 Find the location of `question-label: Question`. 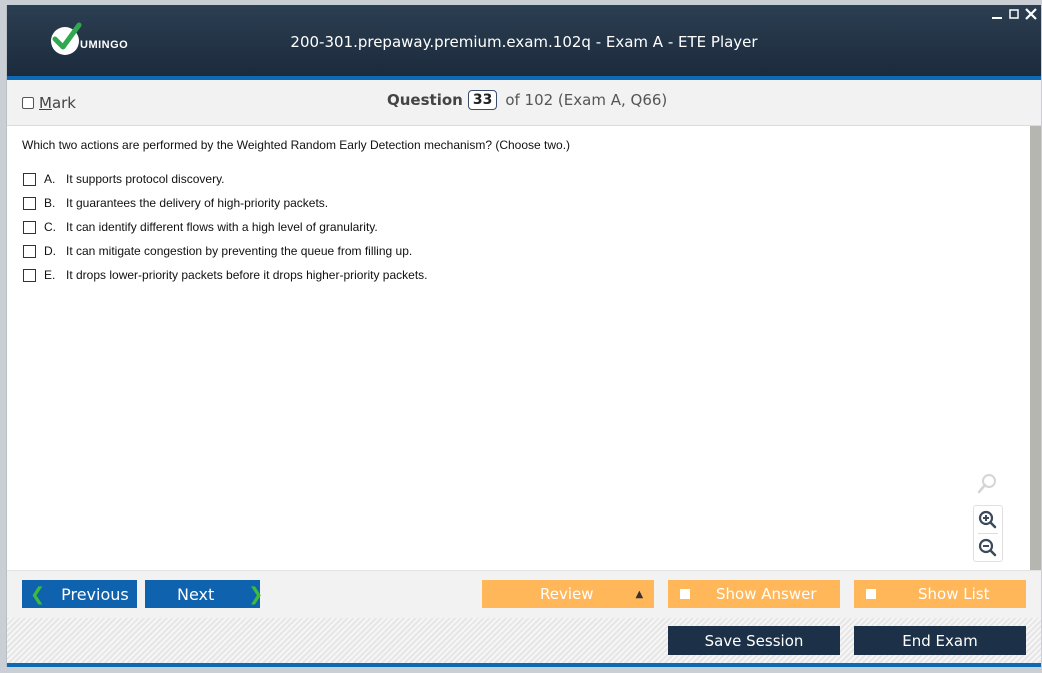

question-label: Question is located at coordinates (425, 100).